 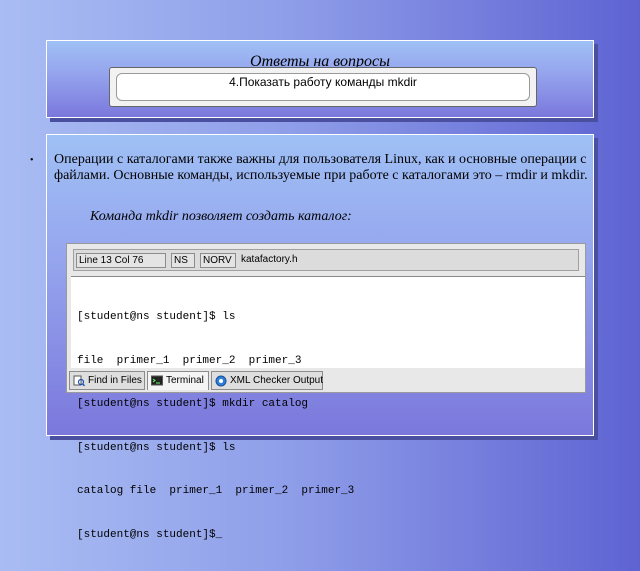 I want to click on terminal-line: file primer_1 primer_2 primer_3, so click(x=189, y=360).